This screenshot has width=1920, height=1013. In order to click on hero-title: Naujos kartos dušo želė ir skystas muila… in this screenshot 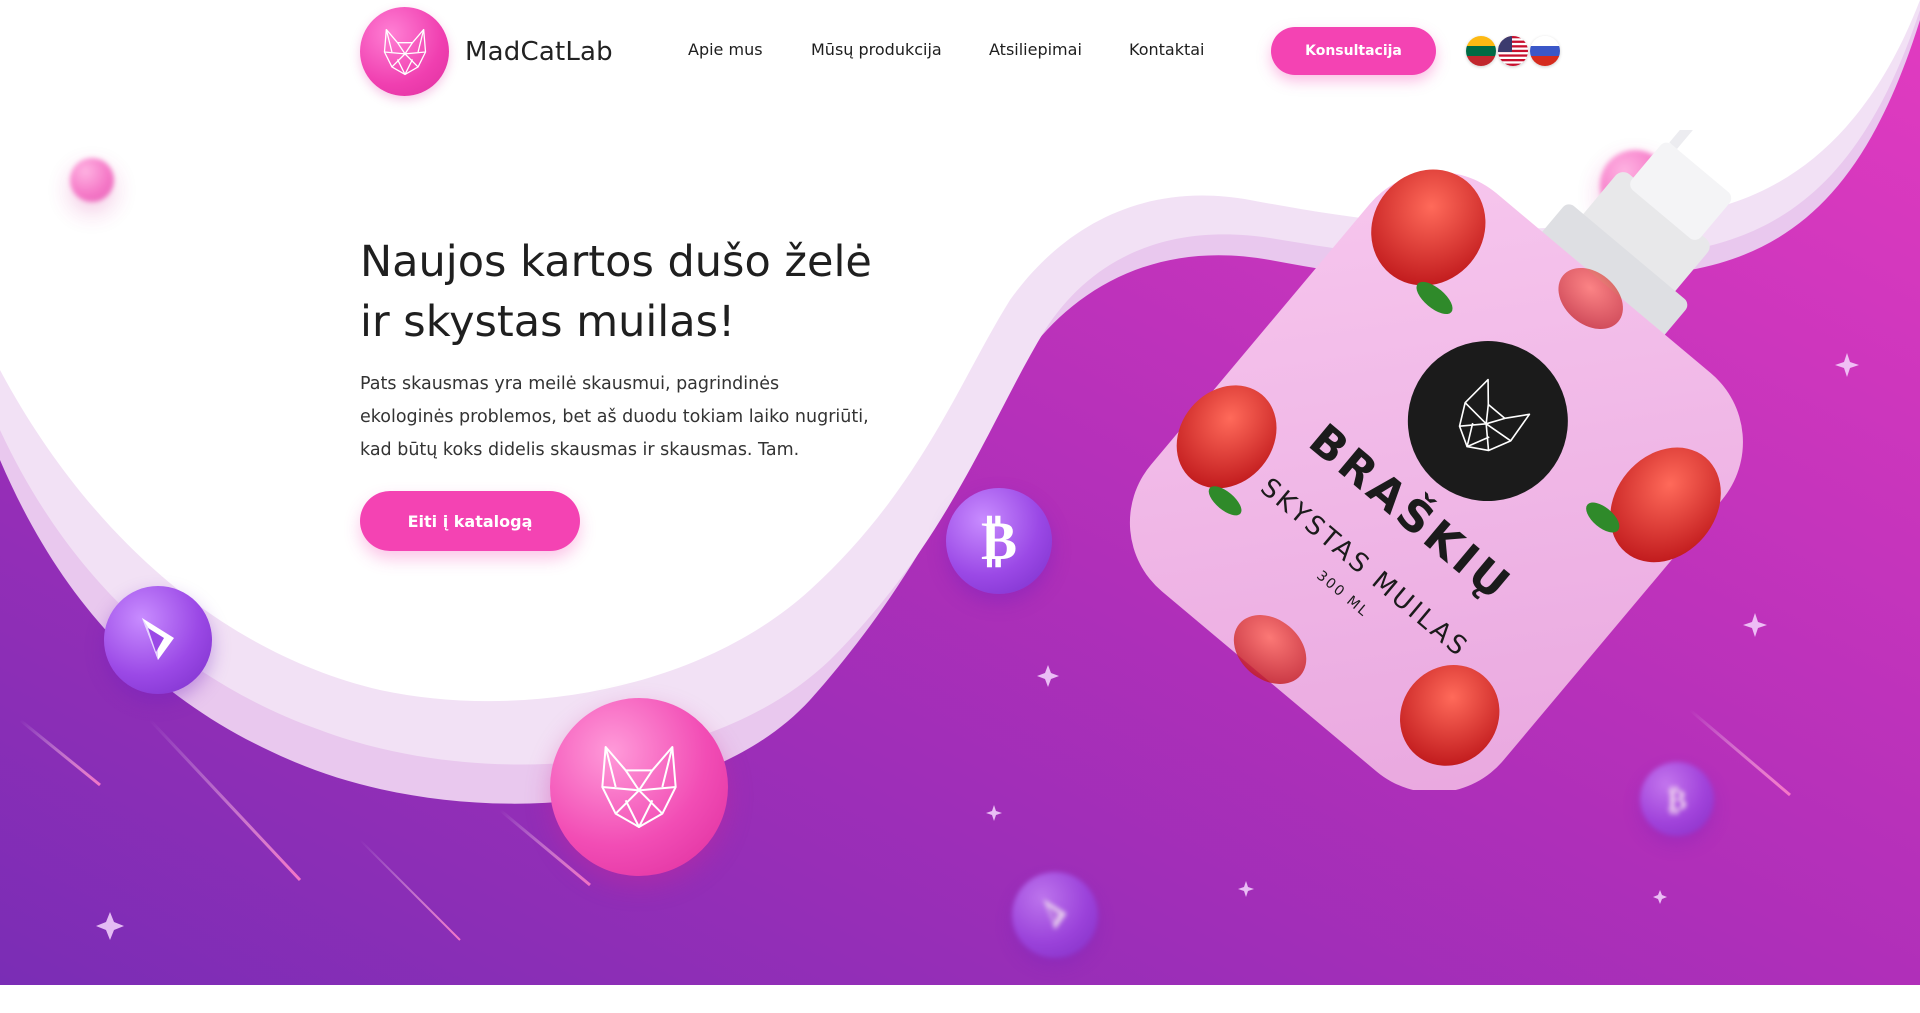, I will do `click(660, 292)`.